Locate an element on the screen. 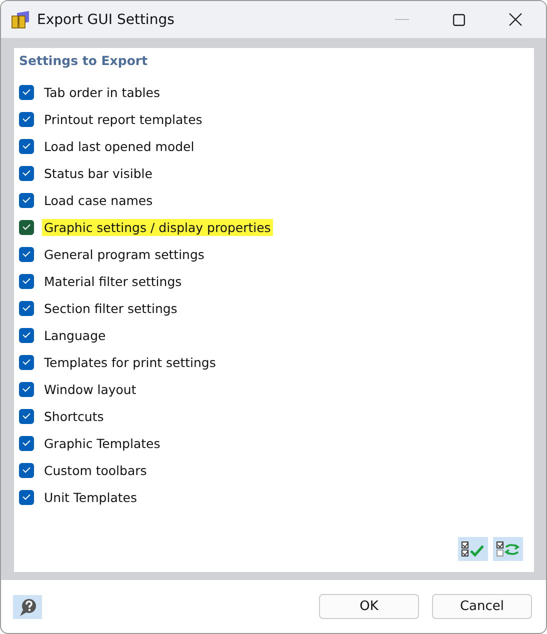 Image resolution: width=547 pixels, height=634 pixels. setting-label: Unit Templates is located at coordinates (90, 497).